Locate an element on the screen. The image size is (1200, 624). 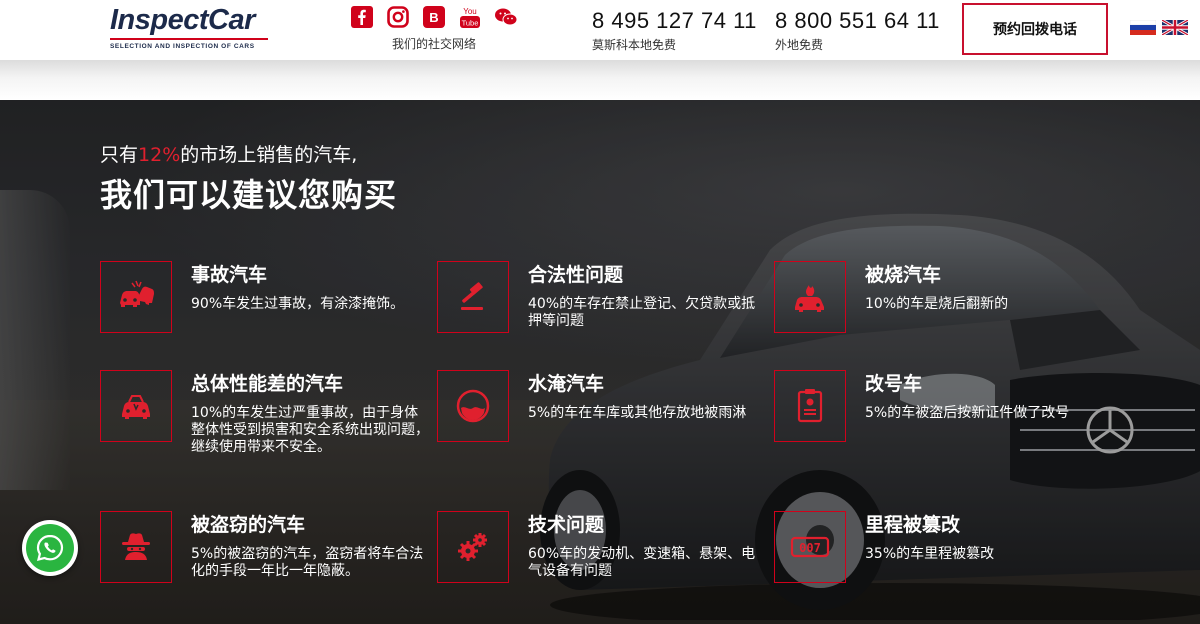
wechat-icon is located at coordinates (506, 17).